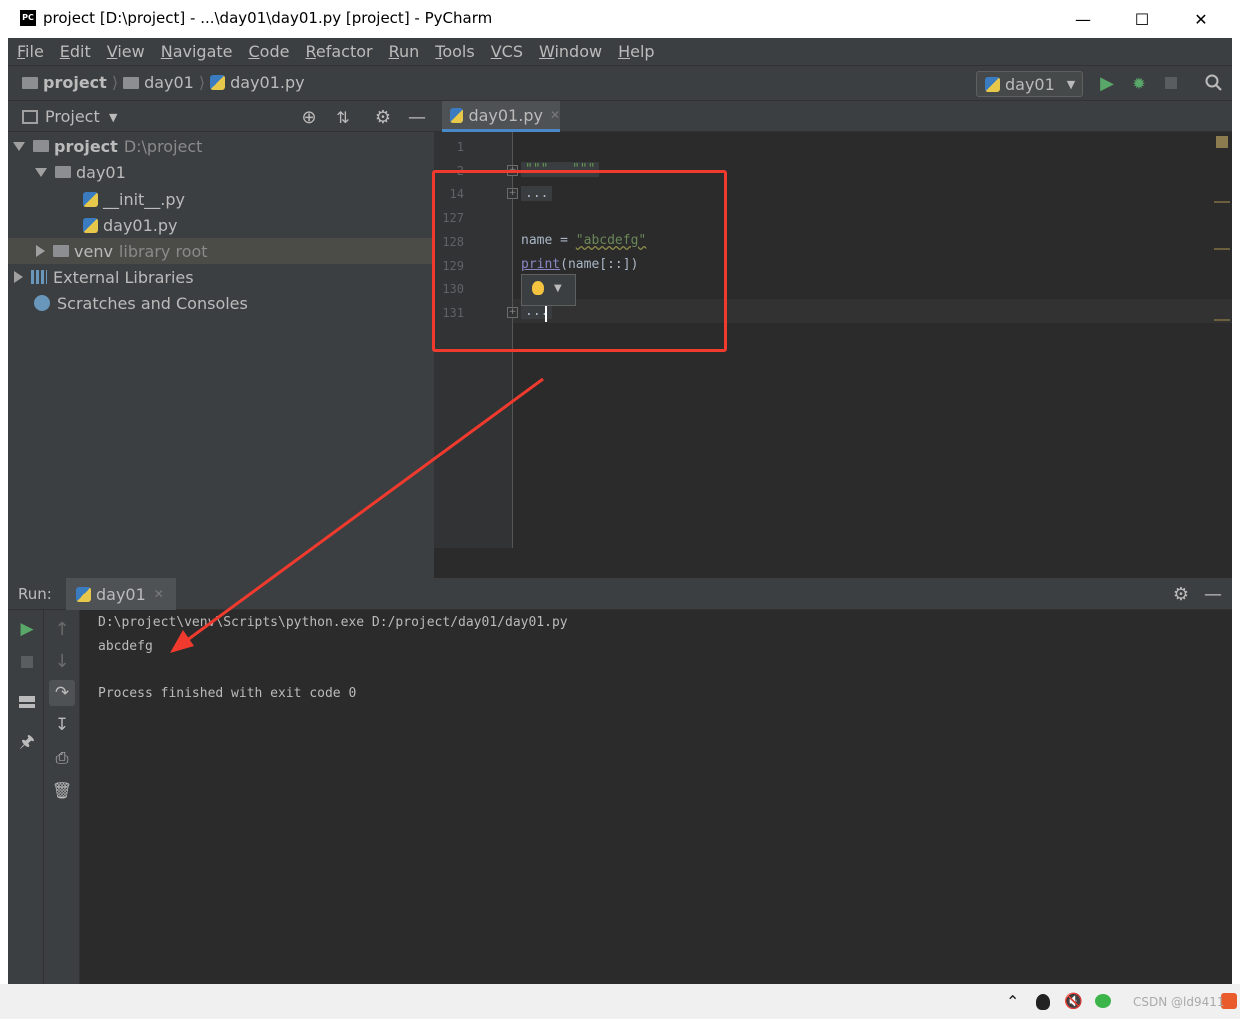 The height and width of the screenshot is (1019, 1240). I want to click on chevron-up-icon: ⌃, so click(1012, 1001).